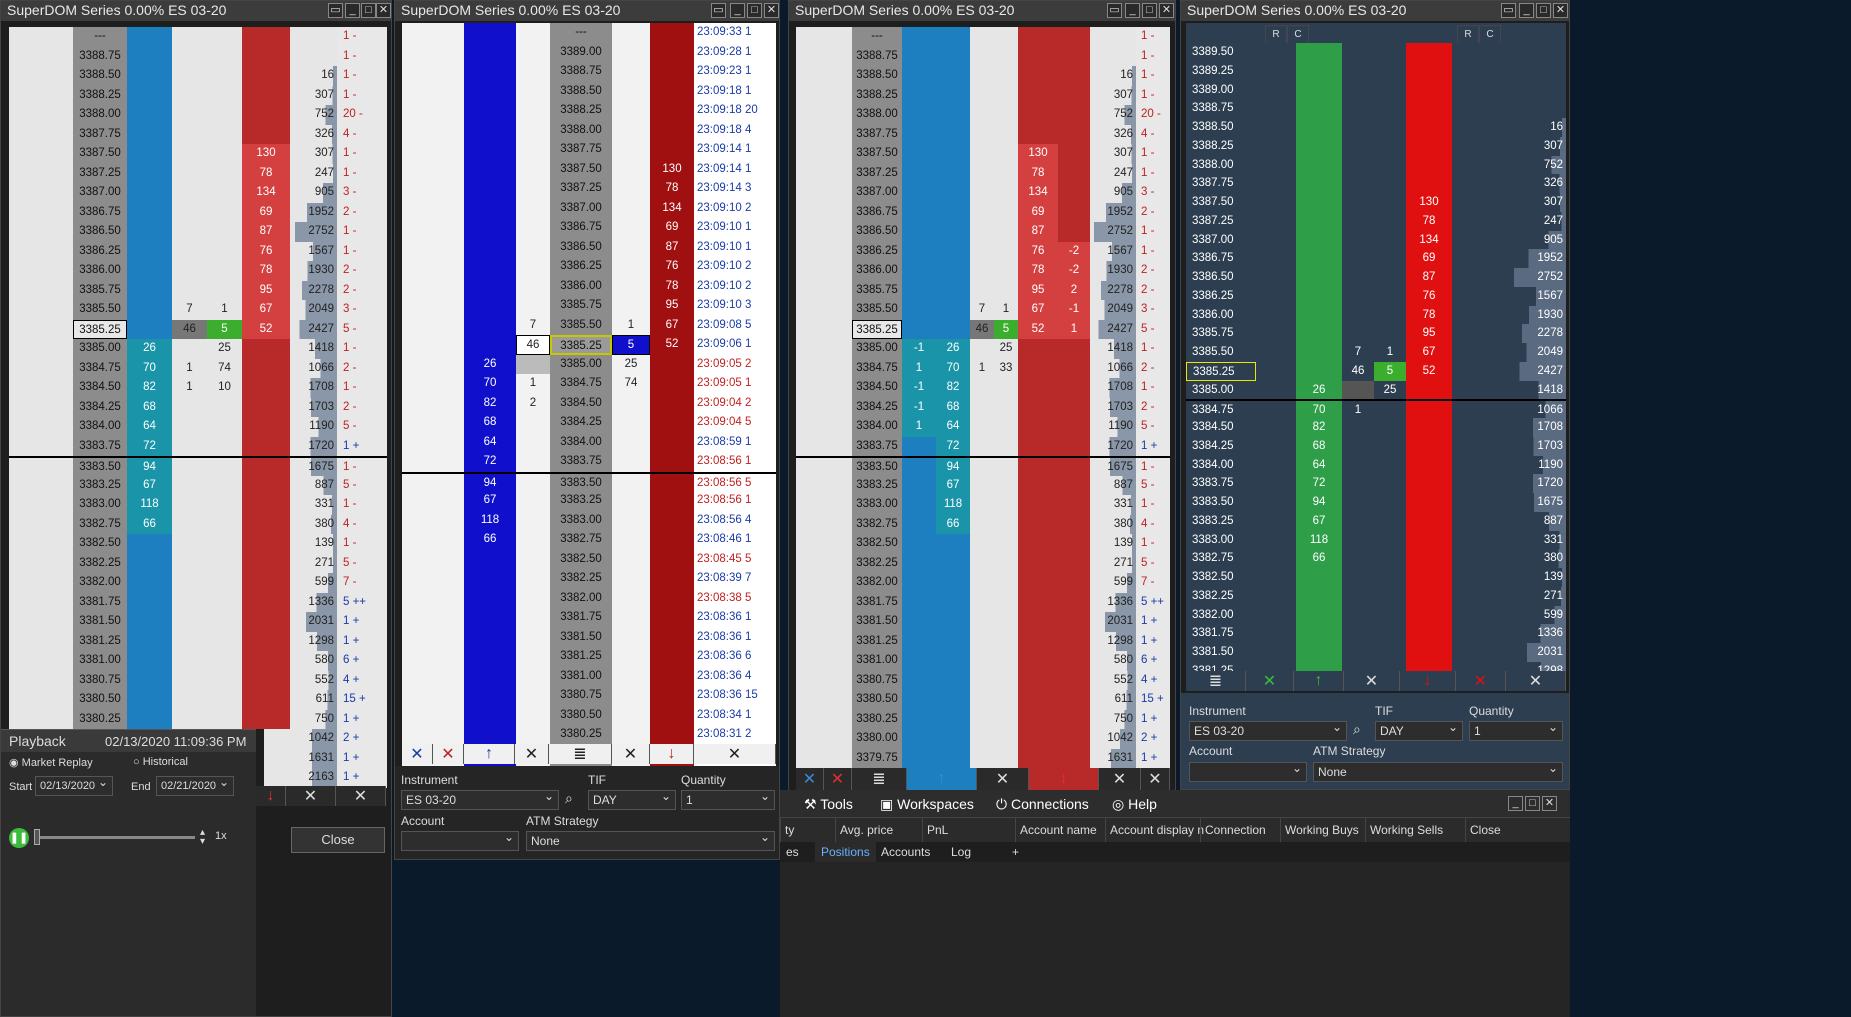 This screenshot has width=1851, height=1017. Describe the element at coordinates (1015, 852) in the screenshot. I see `tab: +` at that location.